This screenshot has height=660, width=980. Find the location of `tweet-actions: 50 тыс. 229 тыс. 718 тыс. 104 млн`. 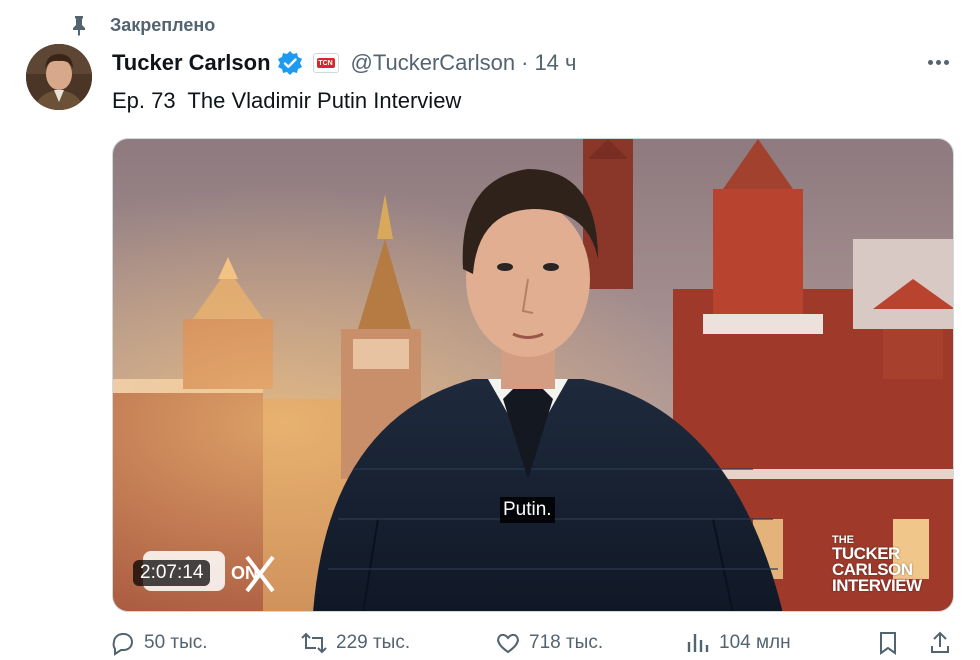

tweet-actions: 50 тыс. 229 тыс. 718 тыс. 104 млн is located at coordinates (530, 645).